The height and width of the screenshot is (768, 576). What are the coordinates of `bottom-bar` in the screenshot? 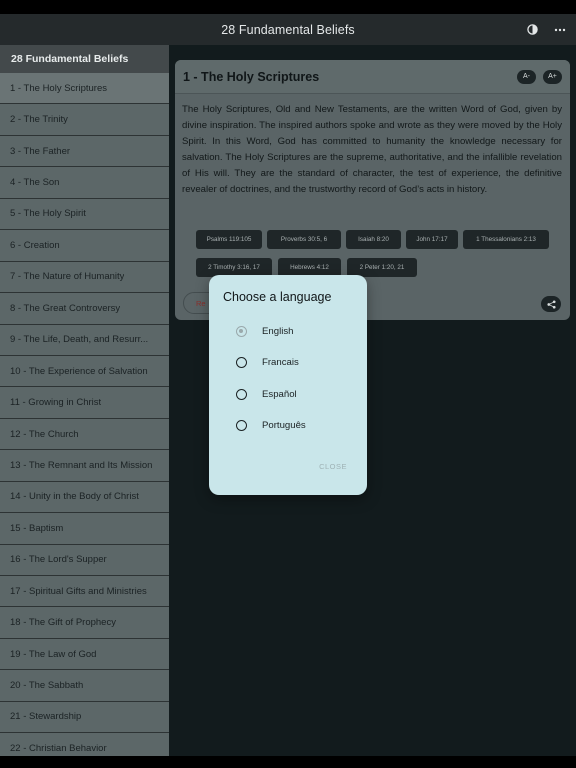 It's located at (288, 762).